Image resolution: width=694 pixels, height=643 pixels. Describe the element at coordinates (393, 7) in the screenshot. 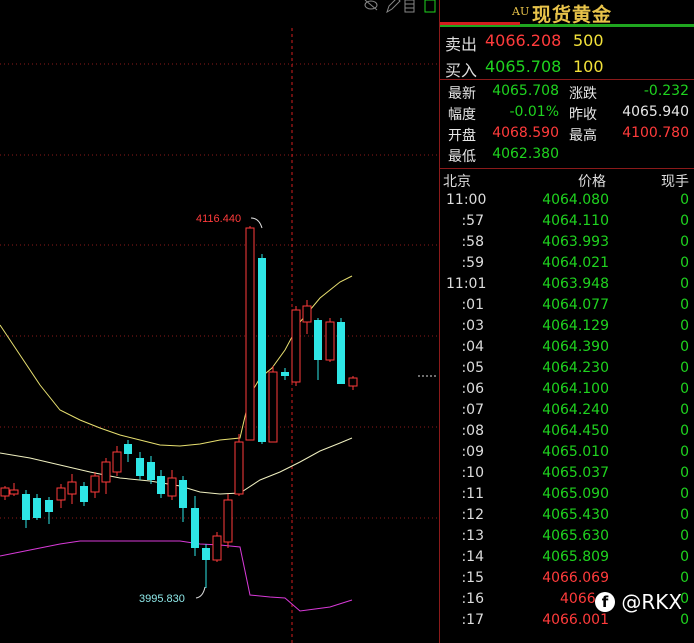

I see `pencil-icon` at that location.